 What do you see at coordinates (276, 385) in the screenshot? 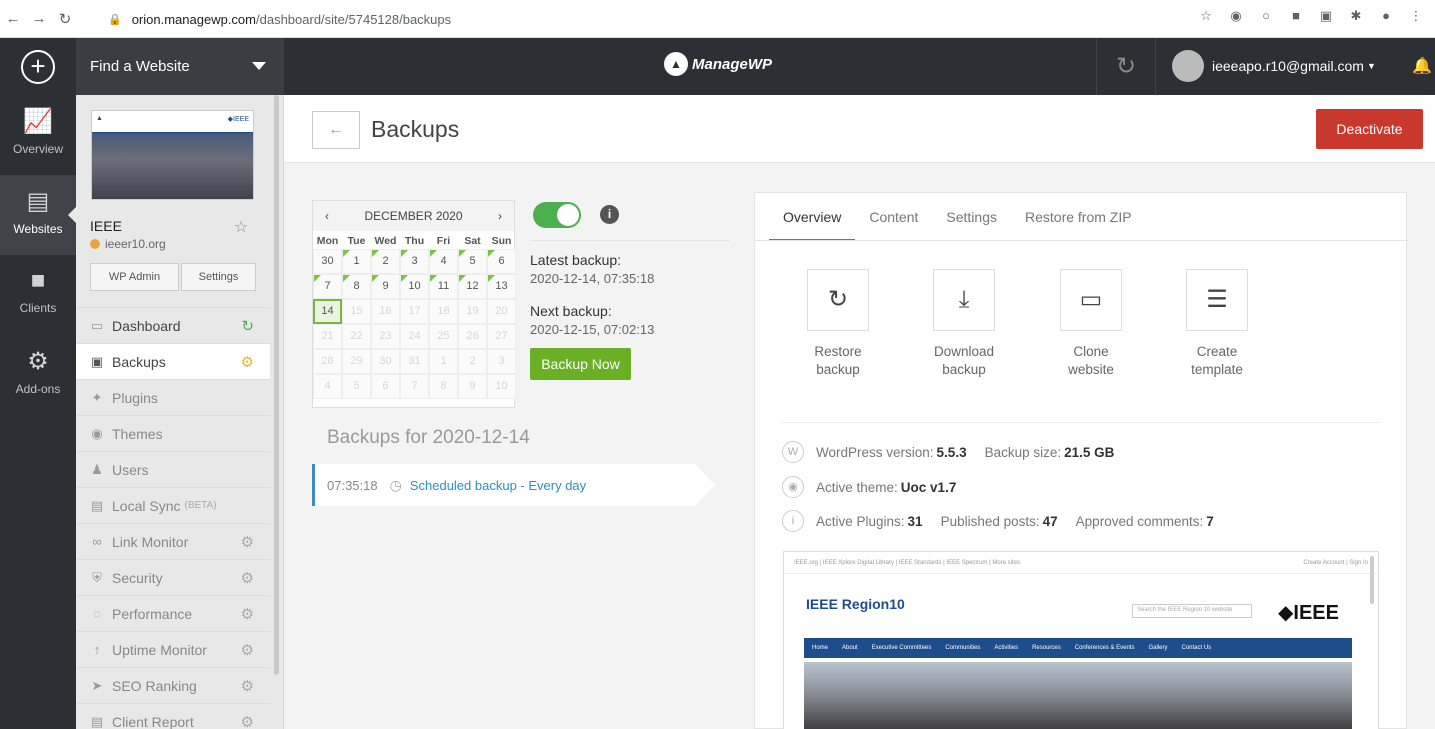
I see `panel-scrollbar` at bounding box center [276, 385].